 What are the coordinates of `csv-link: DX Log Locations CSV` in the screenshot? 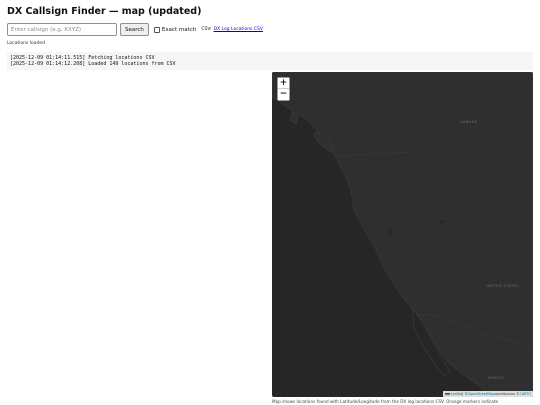 It's located at (238, 29).